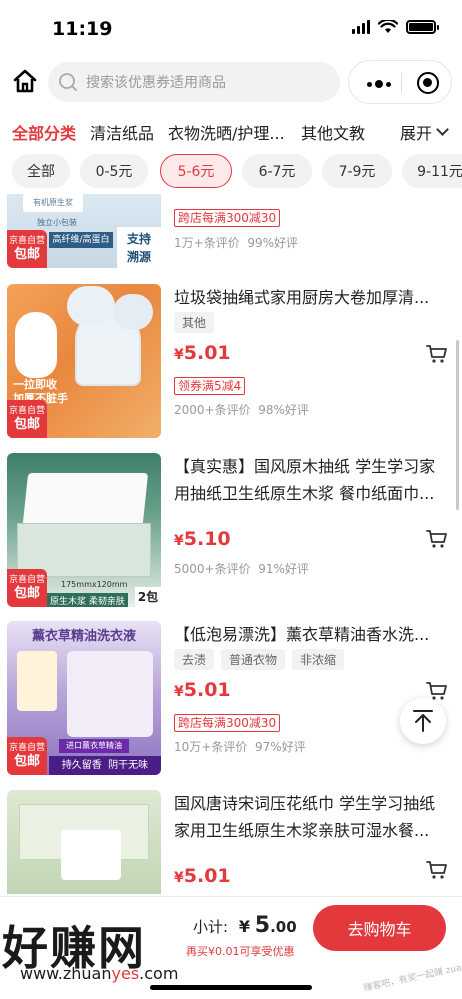 The height and width of the screenshot is (999, 462). Describe the element at coordinates (122, 132) in the screenshot. I see `tab-cleaning-paper: 清洁纸品` at that location.